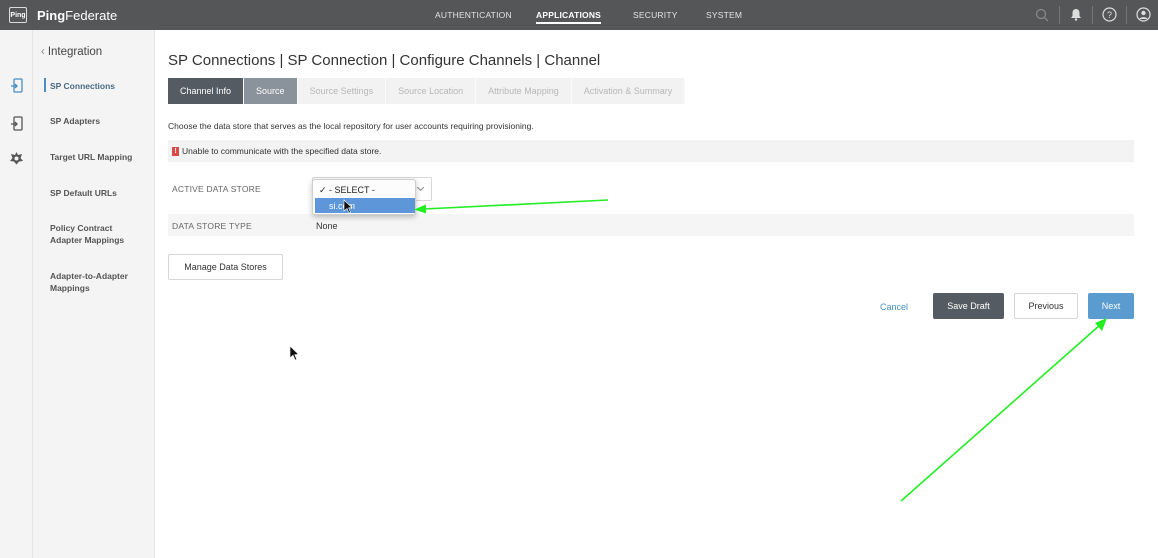 The height and width of the screenshot is (558, 1158). I want to click on ping-logo: Ping, so click(18, 15).